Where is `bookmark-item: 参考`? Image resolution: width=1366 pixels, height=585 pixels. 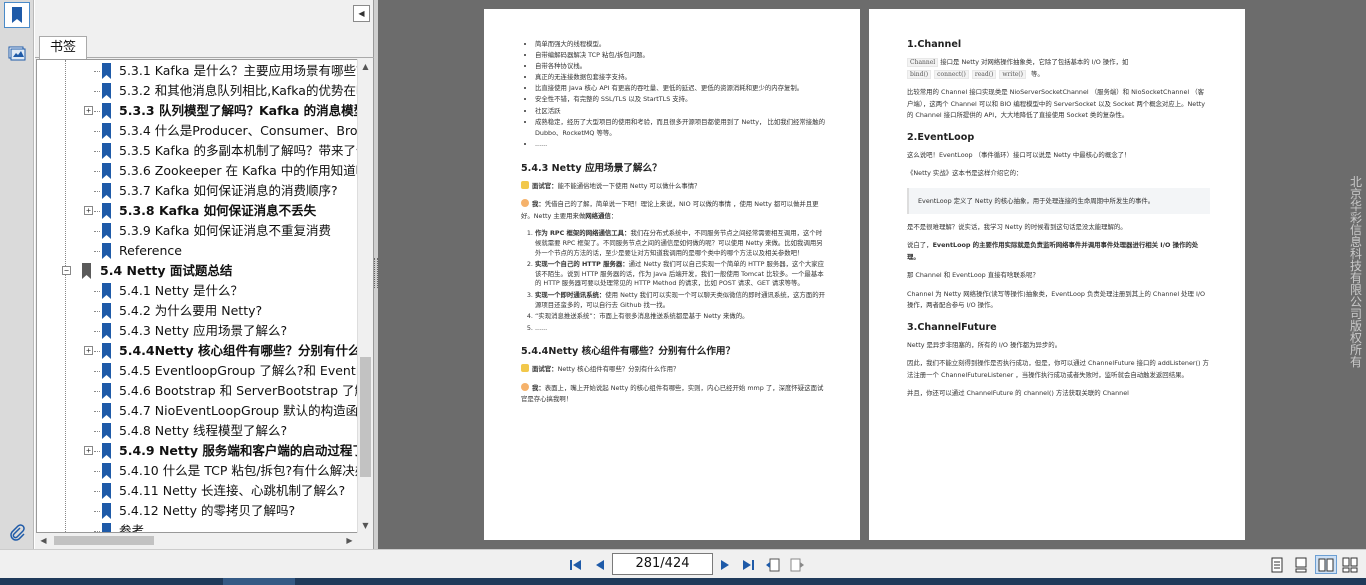
bookmark-item: 参考 is located at coordinates (197, 527).